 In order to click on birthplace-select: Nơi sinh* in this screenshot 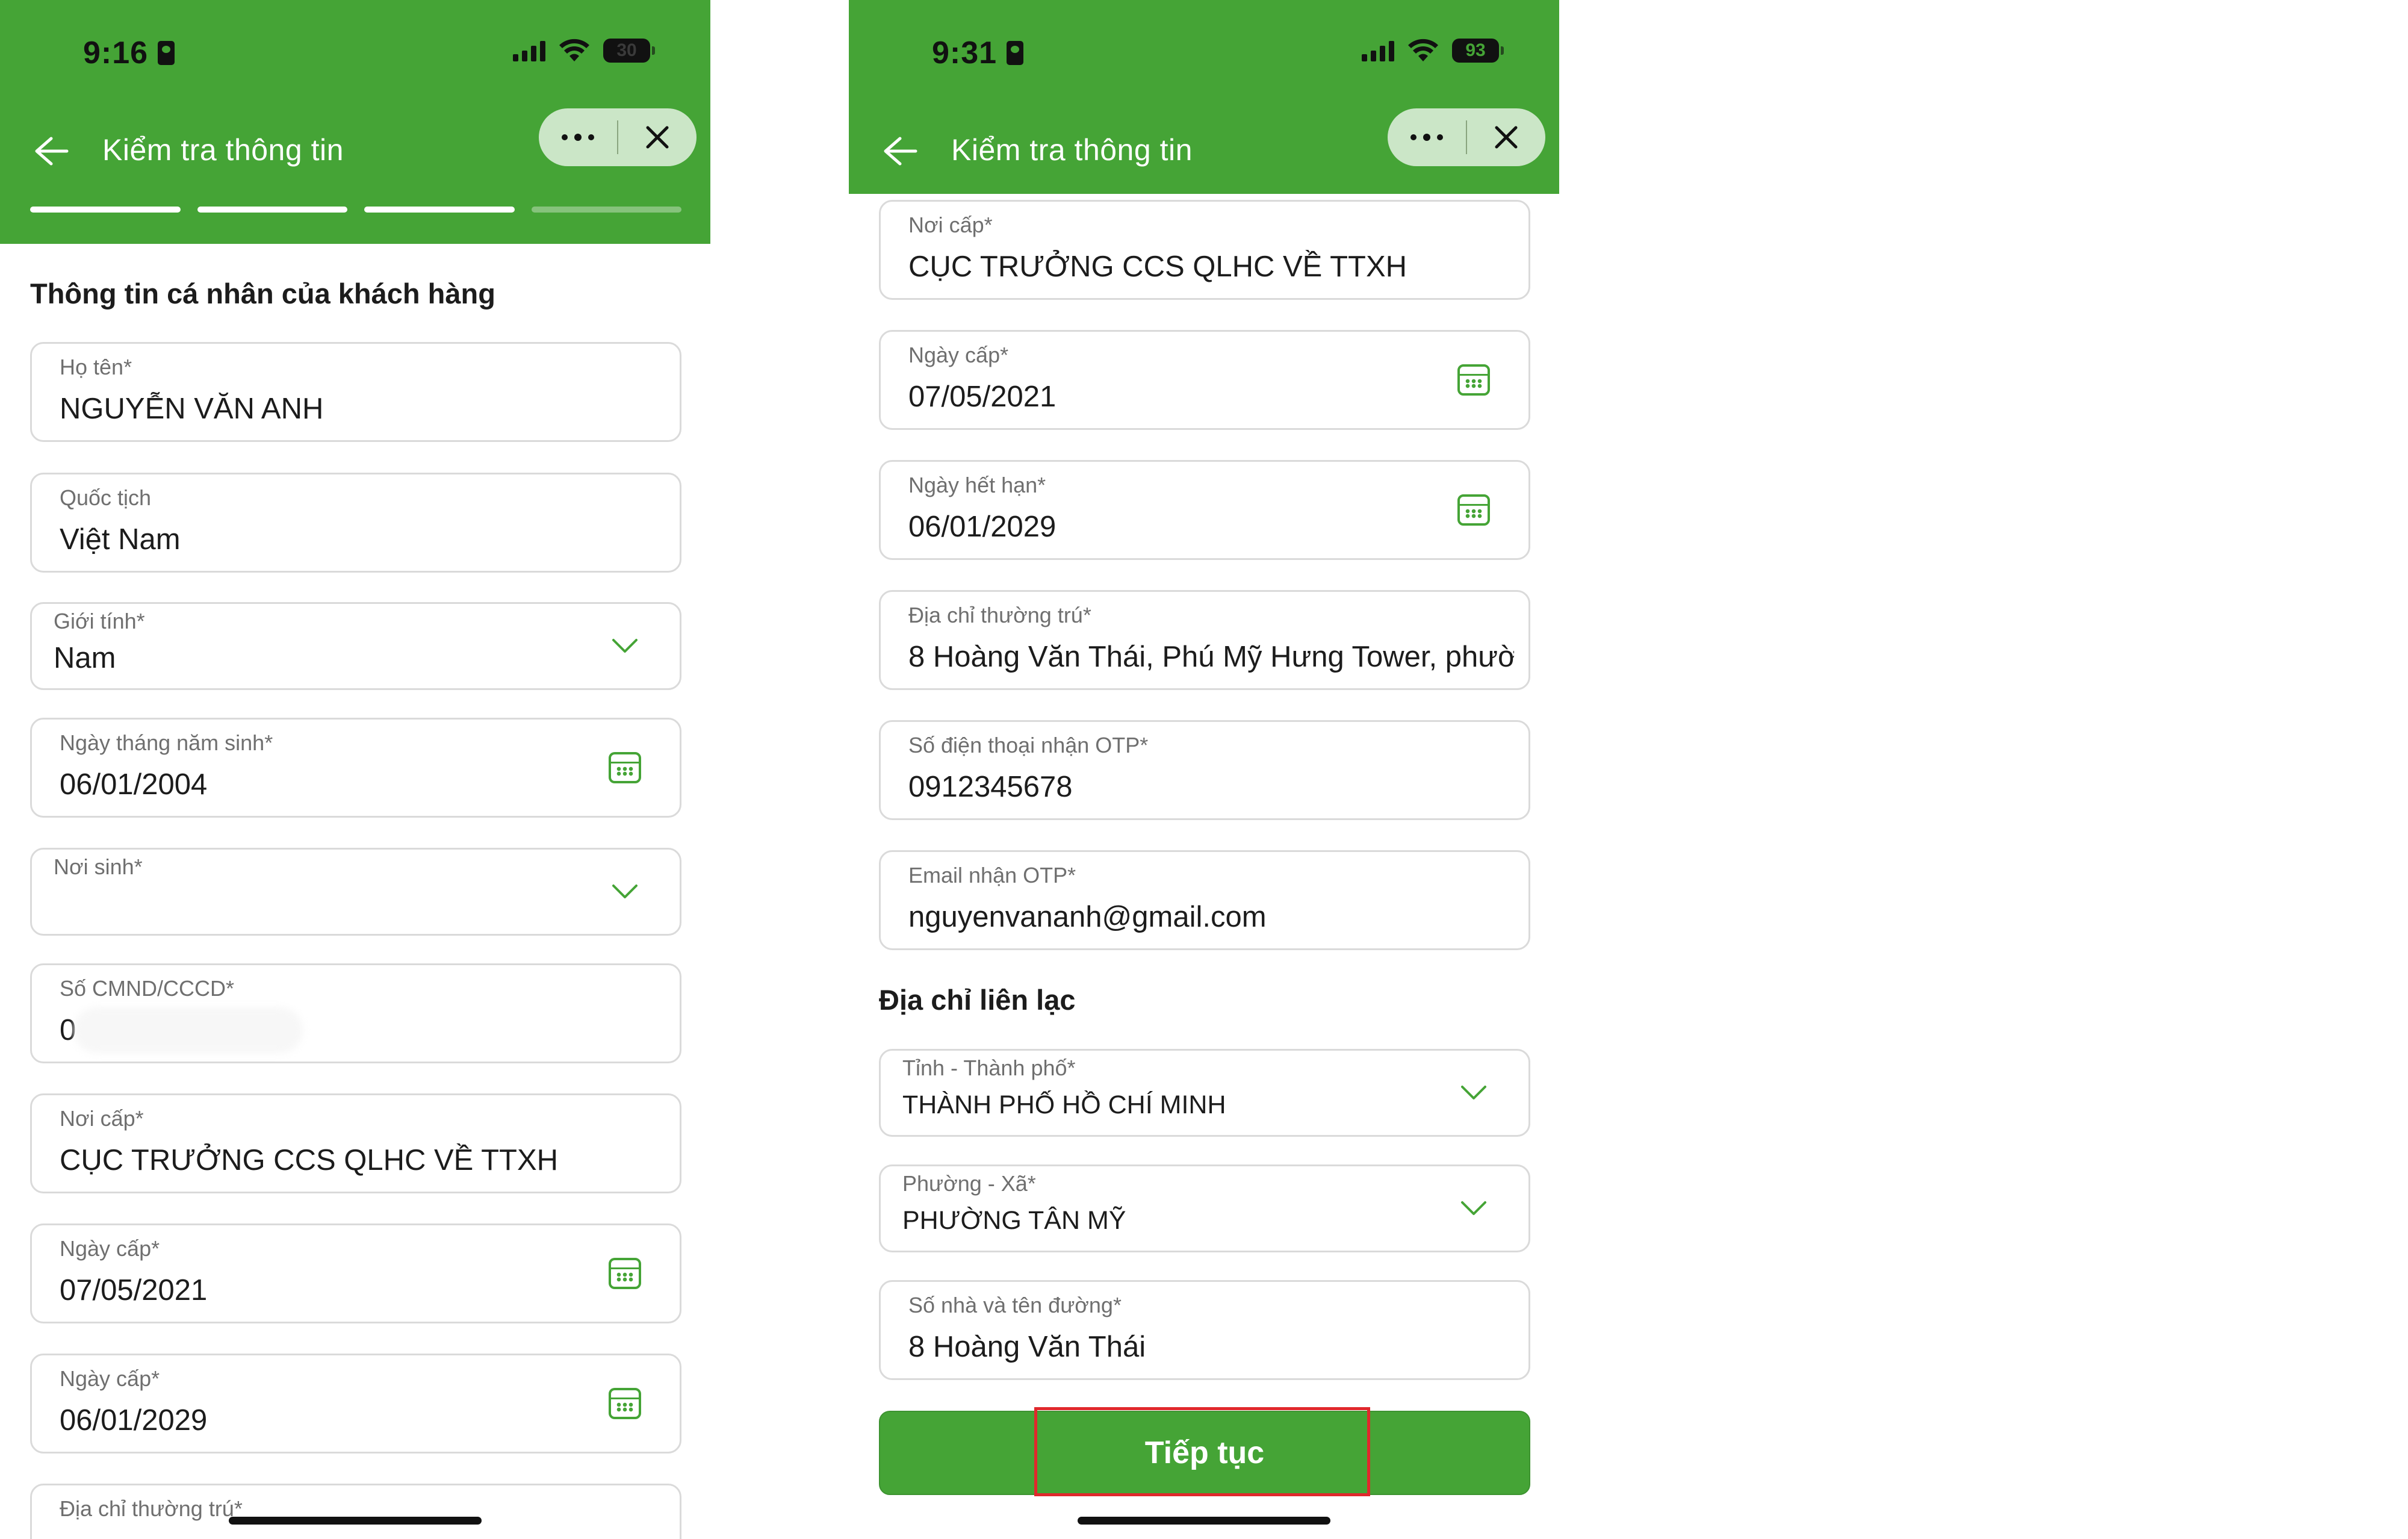, I will do `click(355, 892)`.